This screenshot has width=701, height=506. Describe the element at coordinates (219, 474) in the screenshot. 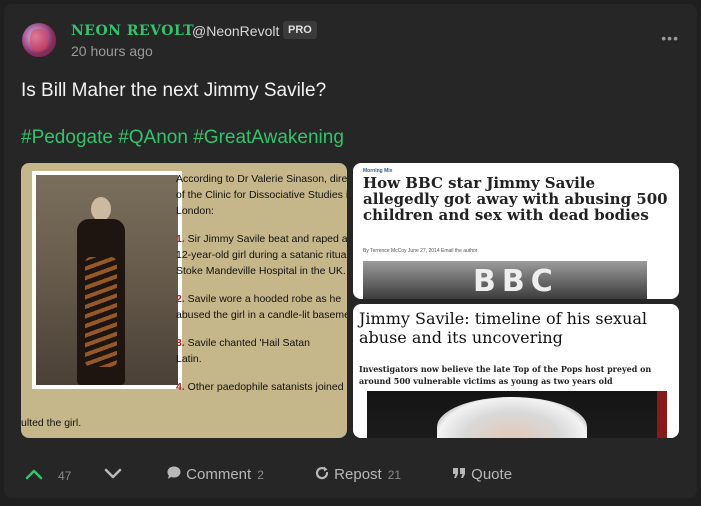

I see `comment-label: Comment` at that location.